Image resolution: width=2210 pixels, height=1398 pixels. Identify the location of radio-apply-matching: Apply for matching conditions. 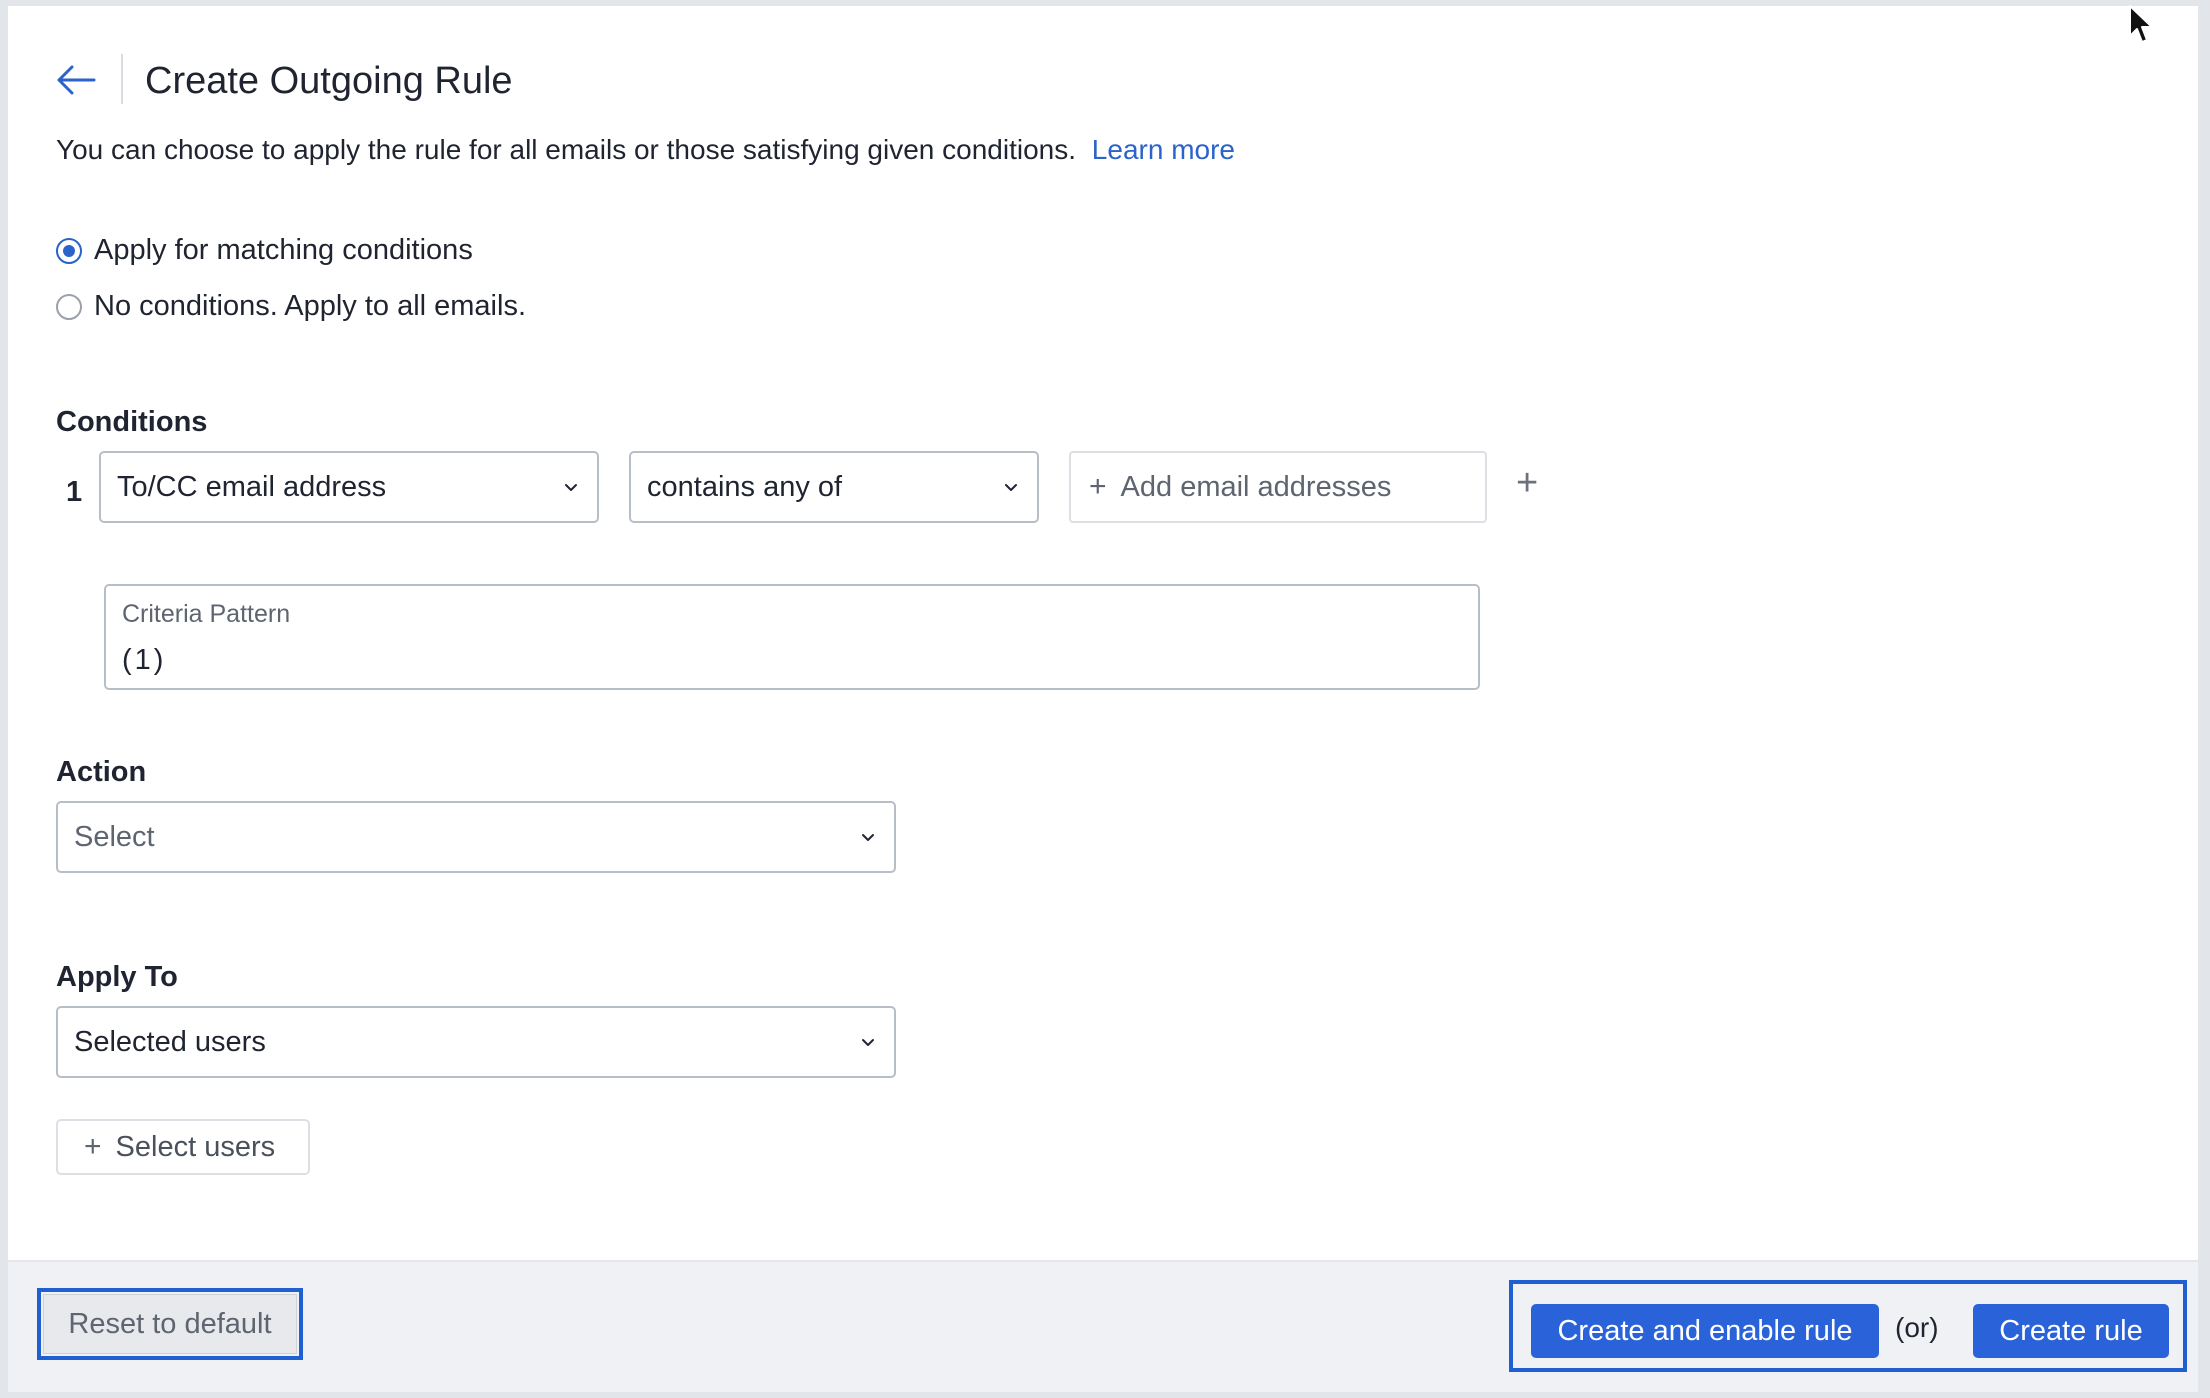
(264, 250).